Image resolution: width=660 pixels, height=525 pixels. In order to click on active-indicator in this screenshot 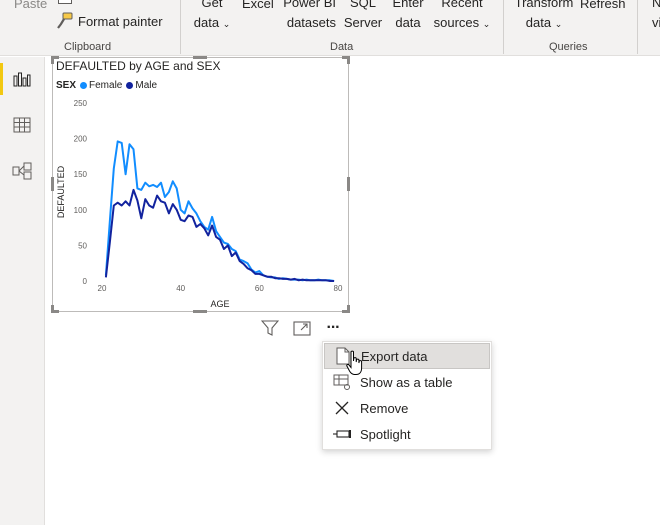, I will do `click(1, 79)`.